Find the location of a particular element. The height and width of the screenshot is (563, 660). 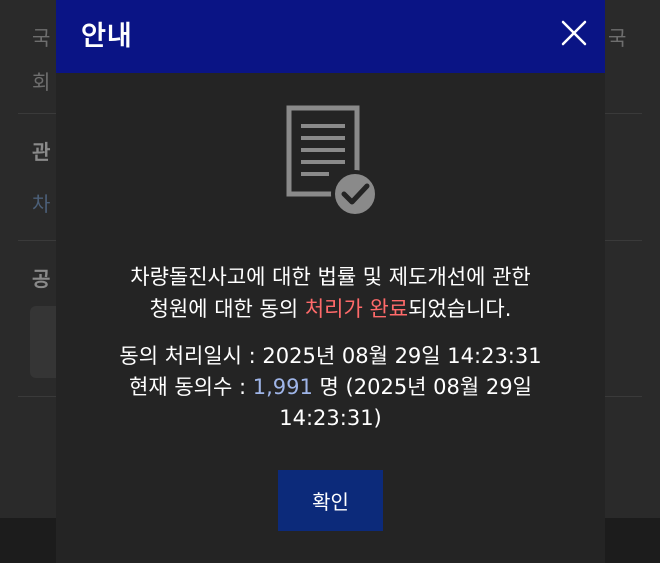

bg-section-label-2: 공 is located at coordinates (41, 279).